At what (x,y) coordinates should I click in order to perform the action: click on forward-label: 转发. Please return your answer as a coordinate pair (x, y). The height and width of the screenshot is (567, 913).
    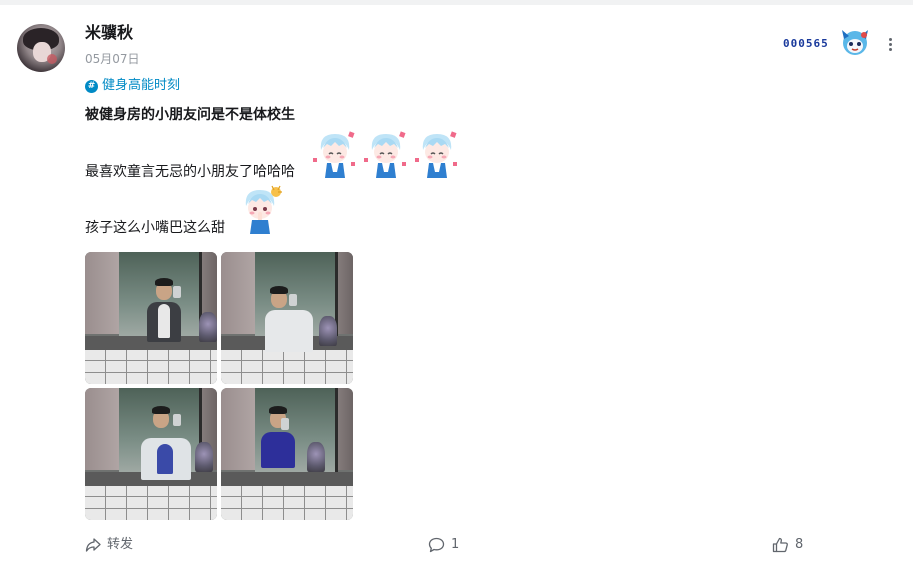
    Looking at the image, I should click on (120, 544).